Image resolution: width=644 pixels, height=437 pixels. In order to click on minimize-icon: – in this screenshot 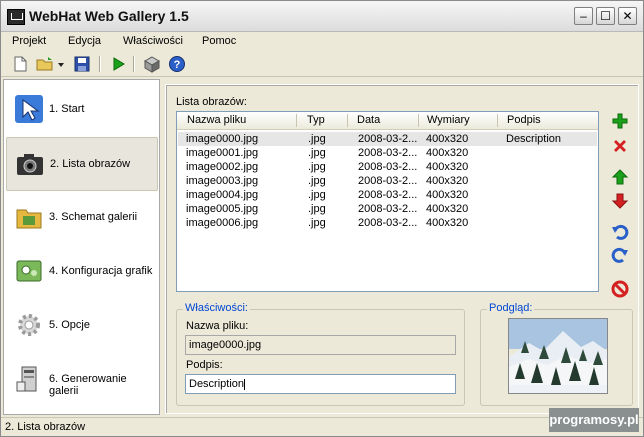, I will do `click(583, 16)`.